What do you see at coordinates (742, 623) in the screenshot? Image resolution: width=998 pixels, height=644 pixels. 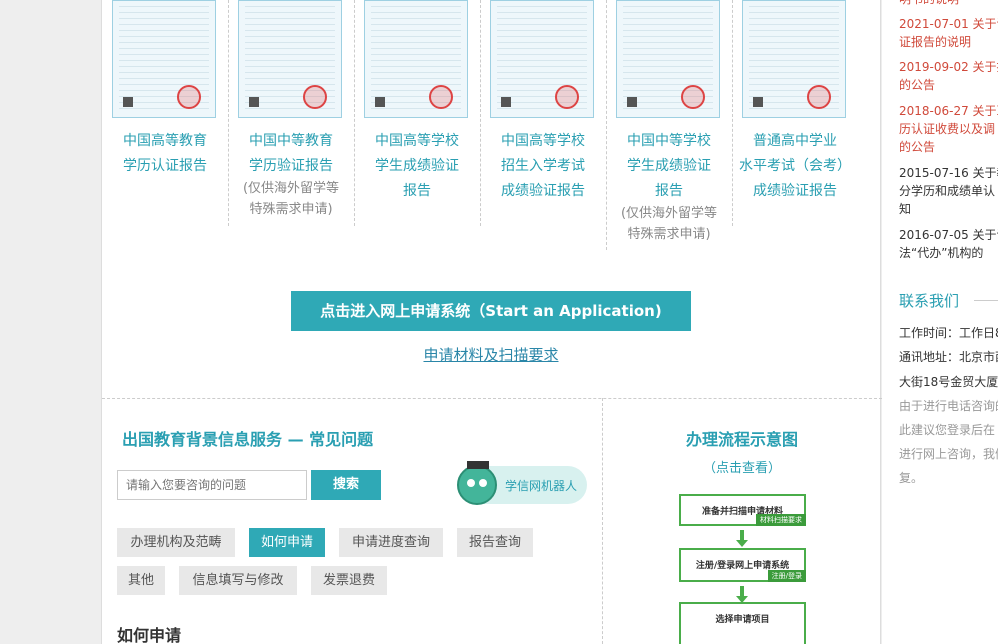 I see `flow-step-select: 选择申请项目` at bounding box center [742, 623].